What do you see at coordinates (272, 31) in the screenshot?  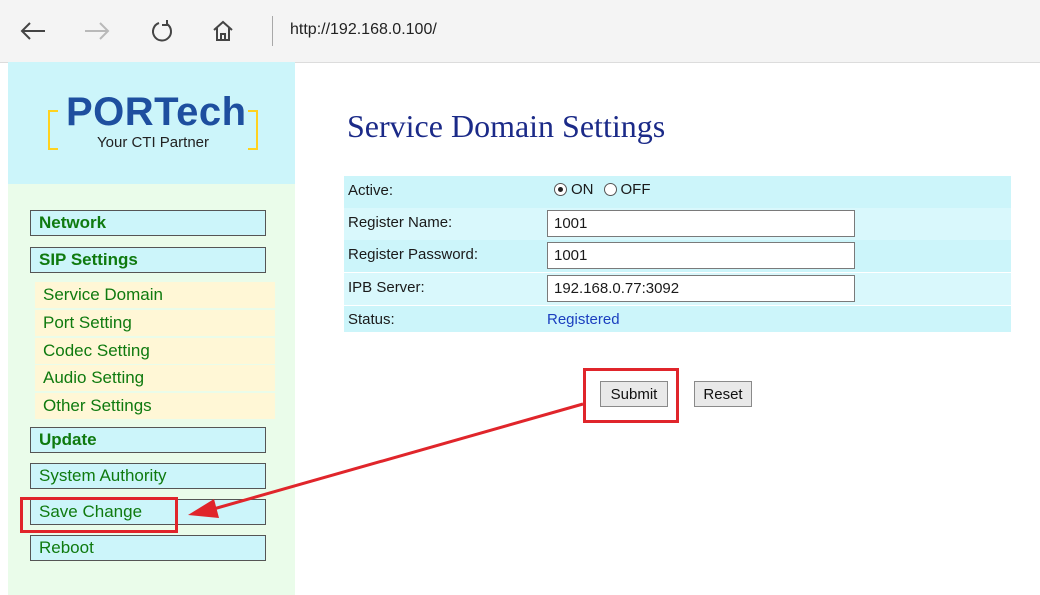 I see `toolbar-divider` at bounding box center [272, 31].